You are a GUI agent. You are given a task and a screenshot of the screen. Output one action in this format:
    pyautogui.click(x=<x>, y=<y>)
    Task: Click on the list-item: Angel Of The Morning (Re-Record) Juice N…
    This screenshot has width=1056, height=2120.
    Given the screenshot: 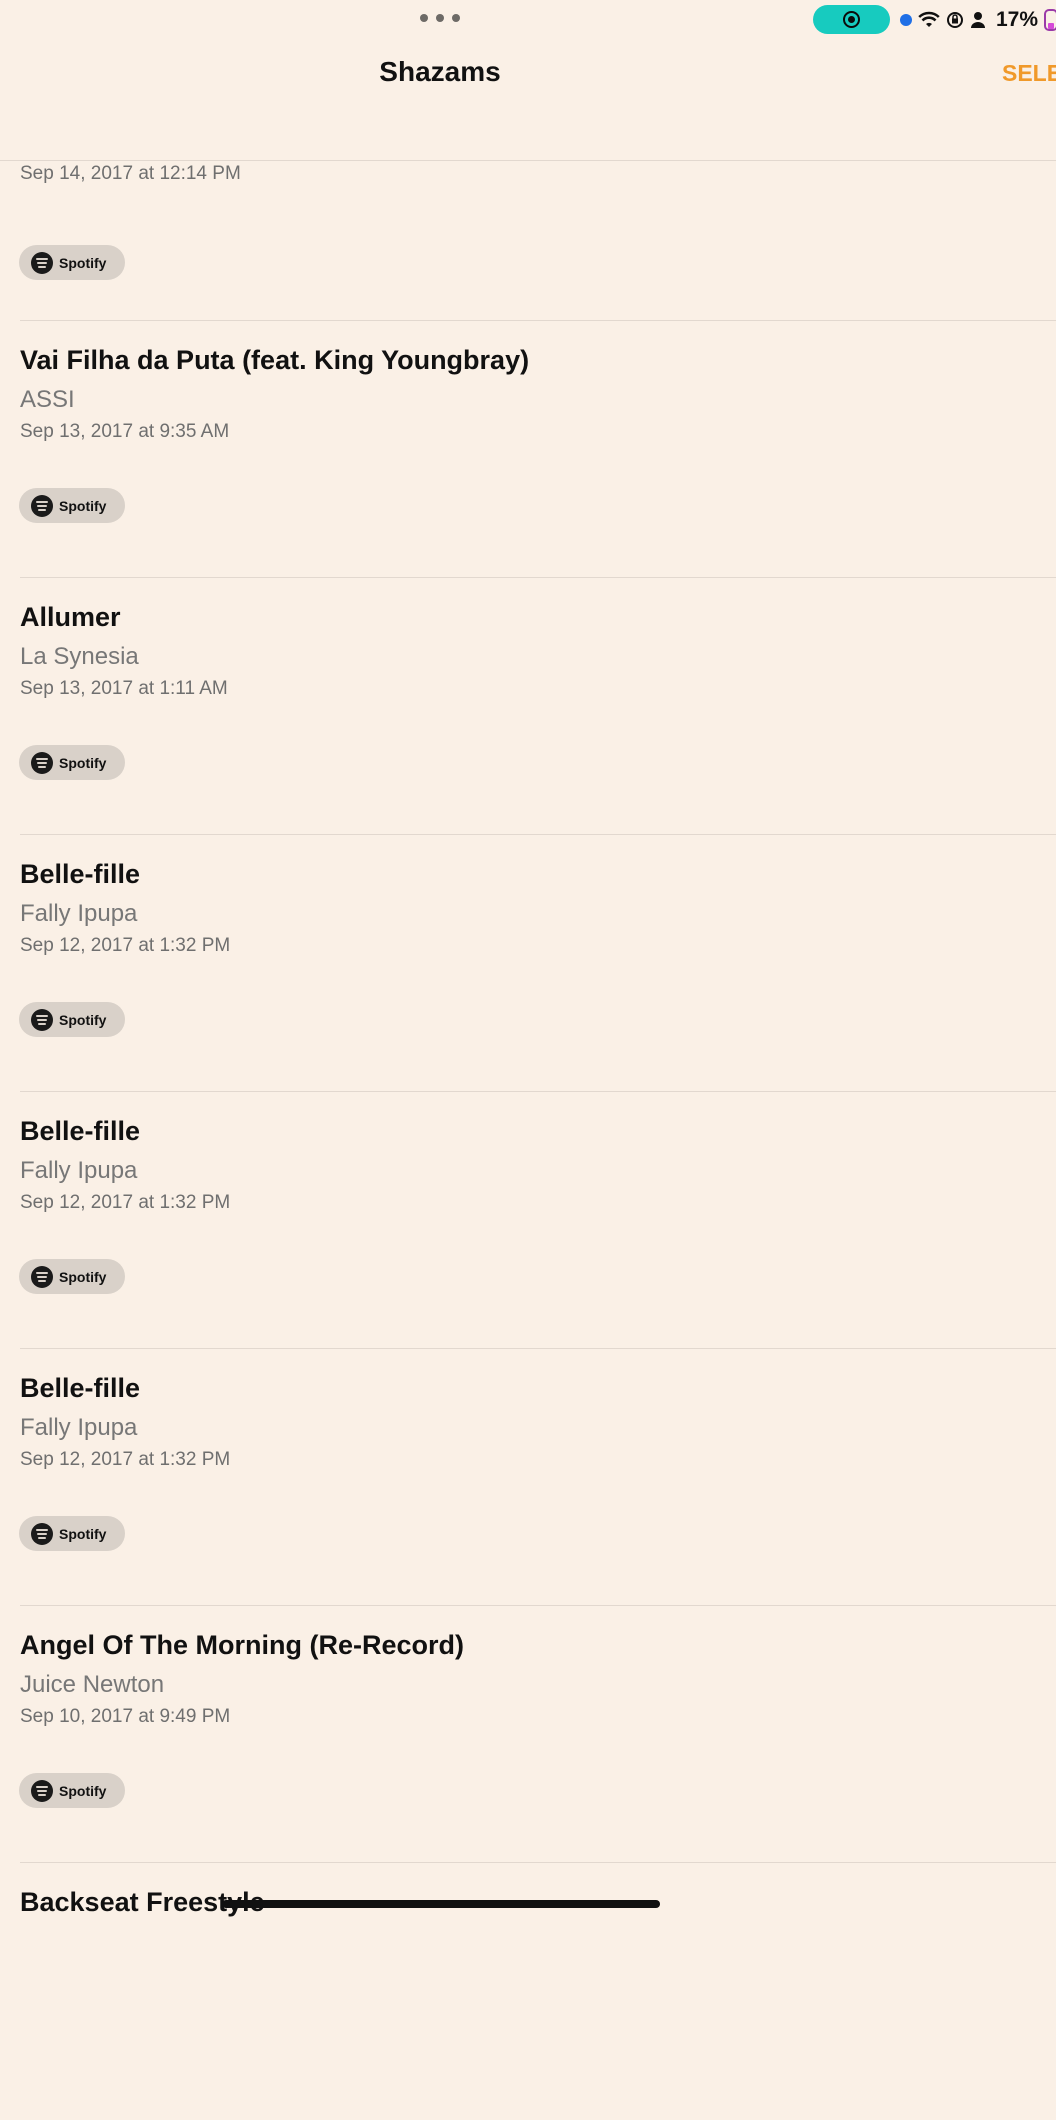 What is the action you would take?
    pyautogui.click(x=528, y=1734)
    